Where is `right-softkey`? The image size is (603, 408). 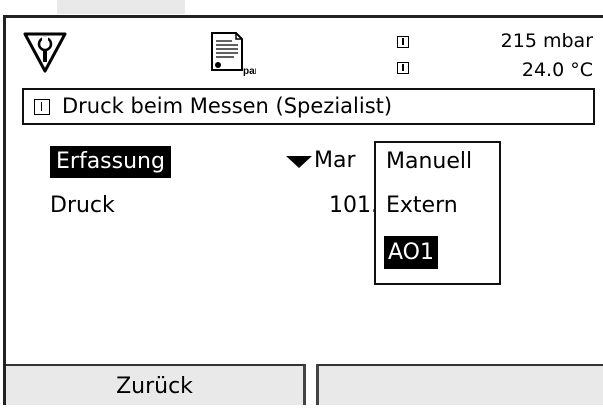
right-softkey is located at coordinates (459, 384).